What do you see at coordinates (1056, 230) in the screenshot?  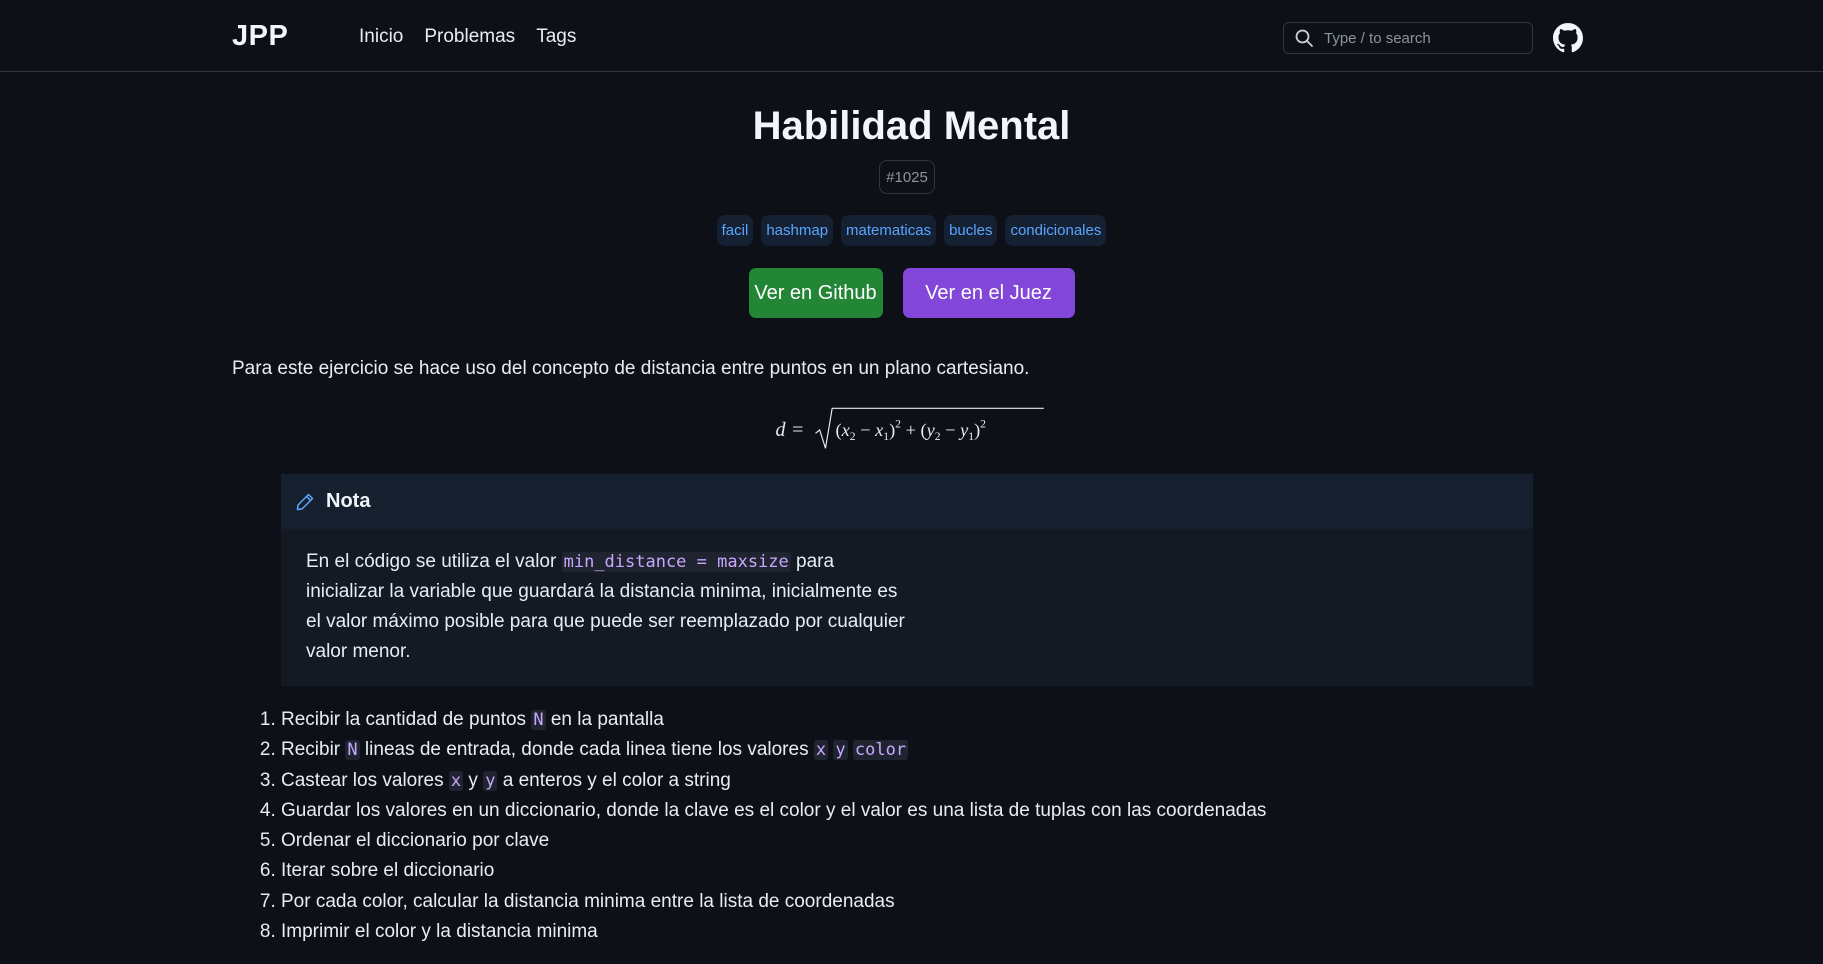 I see `tag-condicionales: condicionales` at bounding box center [1056, 230].